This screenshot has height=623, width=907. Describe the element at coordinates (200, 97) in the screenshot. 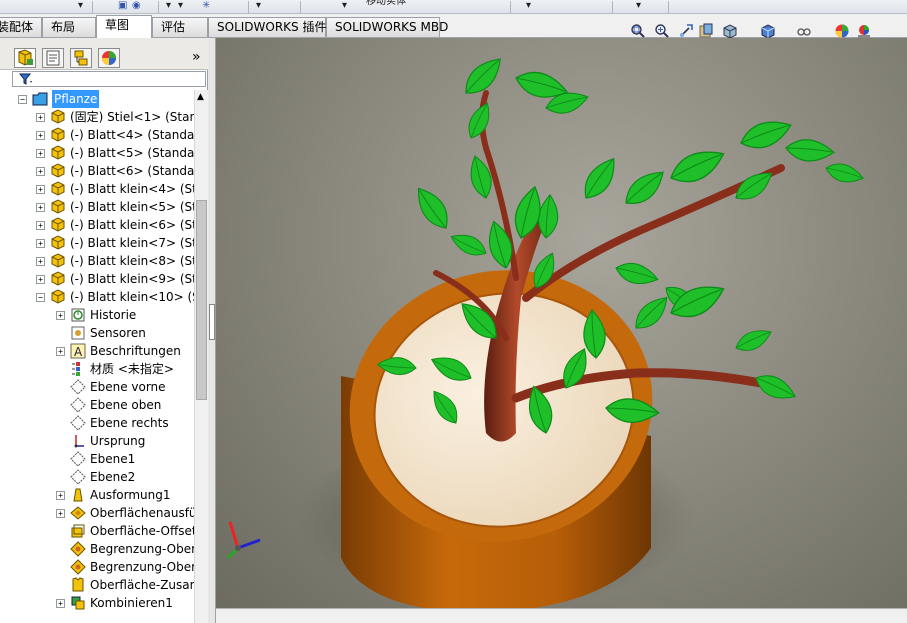

I see `scroll-up-arrow: ▲` at that location.